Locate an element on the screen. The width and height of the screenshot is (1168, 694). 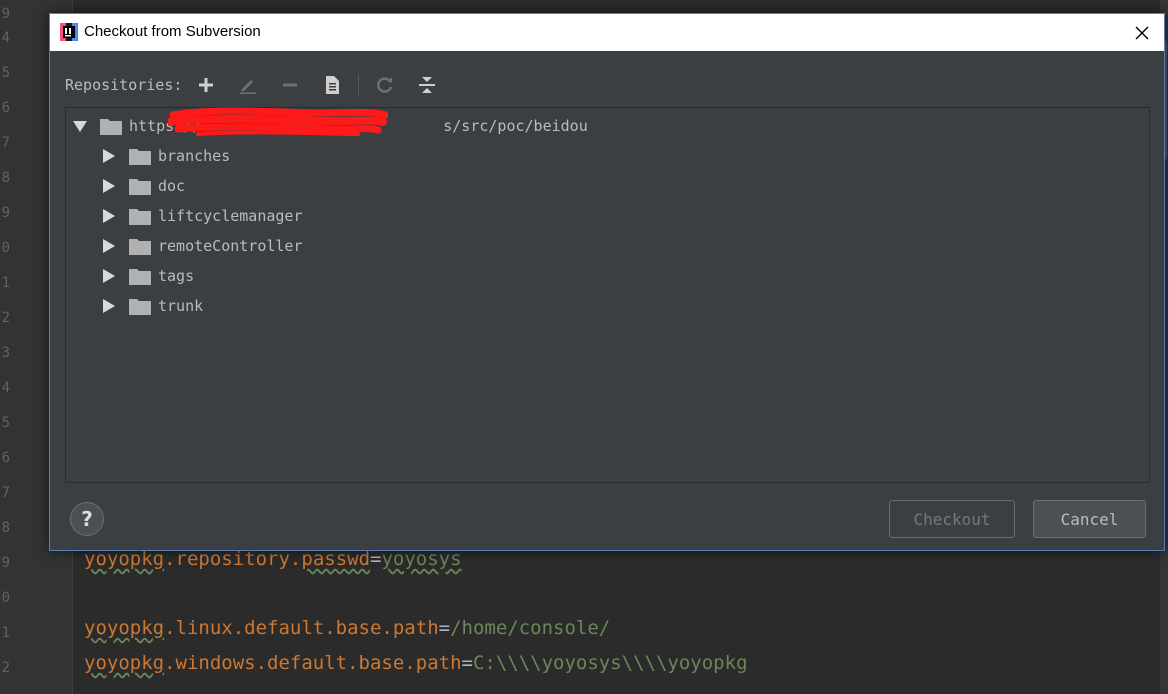
repositories-label: Repositories: is located at coordinates (124, 85).